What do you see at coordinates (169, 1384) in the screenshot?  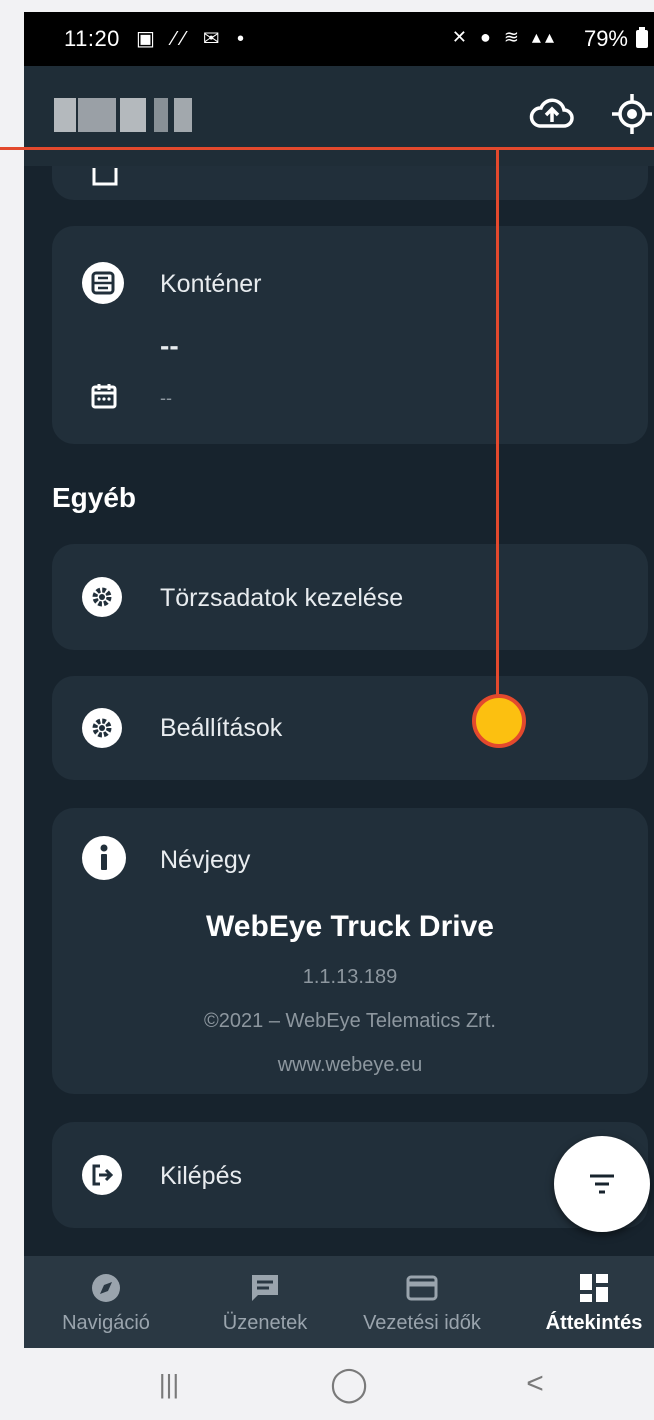 I see `recents-button: |||` at bounding box center [169, 1384].